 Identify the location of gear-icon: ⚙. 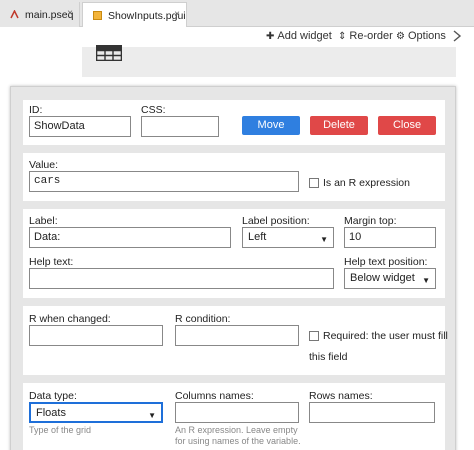
(400, 36).